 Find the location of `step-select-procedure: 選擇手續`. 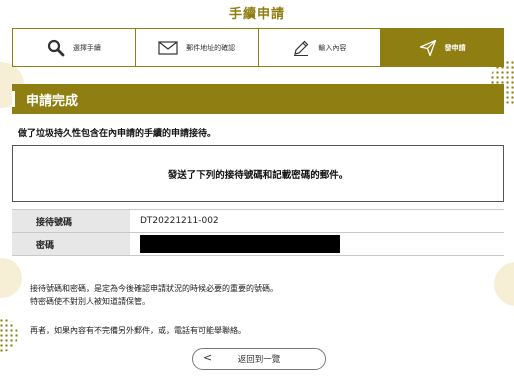

step-select-procedure: 選擇手續 is located at coordinates (74, 47).